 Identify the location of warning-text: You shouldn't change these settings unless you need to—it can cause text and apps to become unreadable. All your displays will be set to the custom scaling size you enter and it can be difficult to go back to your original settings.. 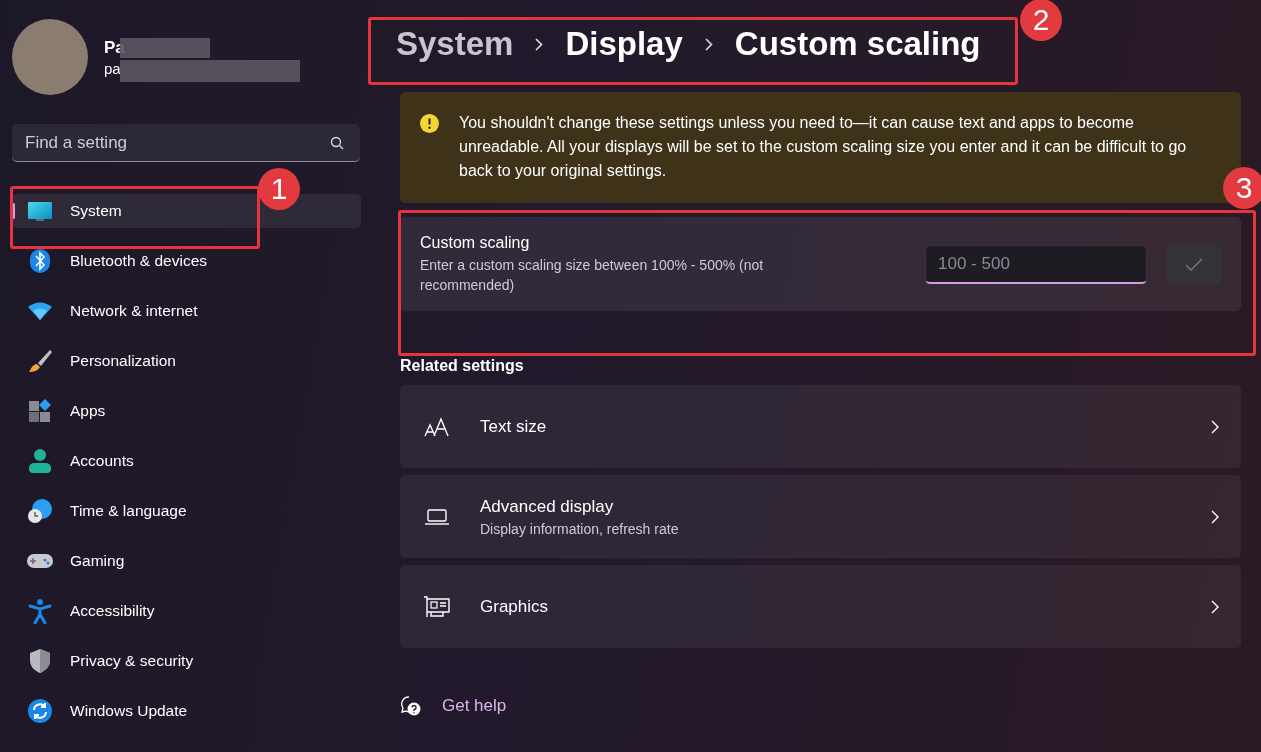
(823, 147).